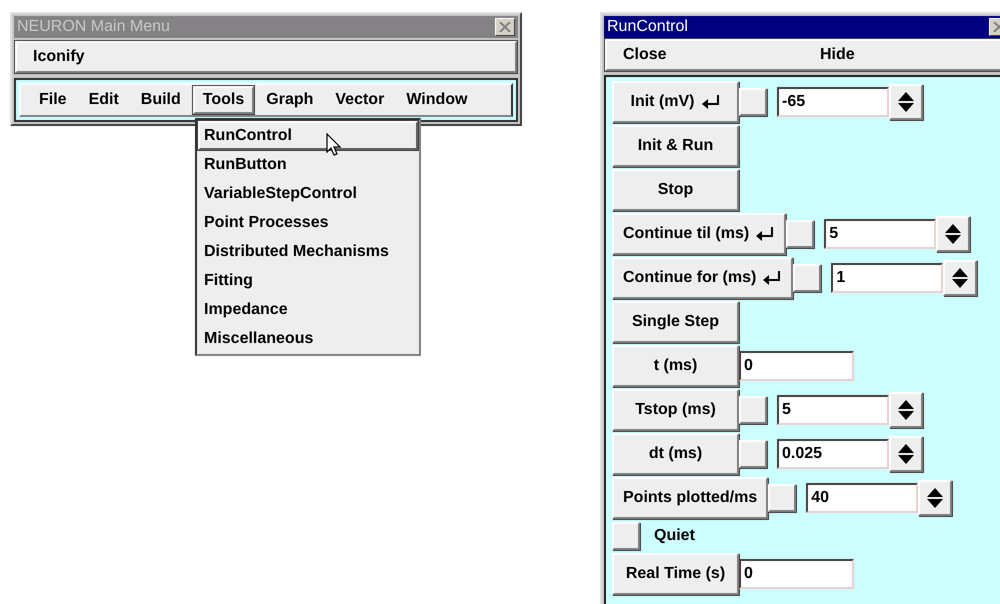 This screenshot has height=604, width=1000. What do you see at coordinates (902, 55) in the screenshot?
I see `window-command-button: Hide` at bounding box center [902, 55].